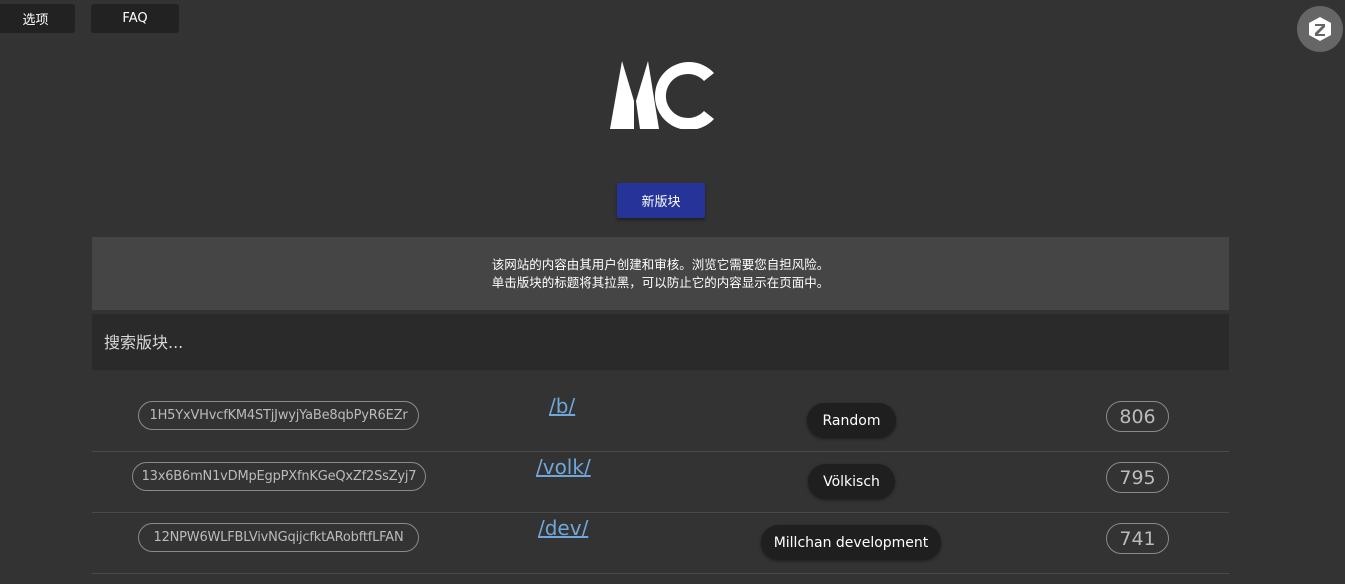 Image resolution: width=1345 pixels, height=584 pixels. I want to click on faq-button: FAQ, so click(135, 18).